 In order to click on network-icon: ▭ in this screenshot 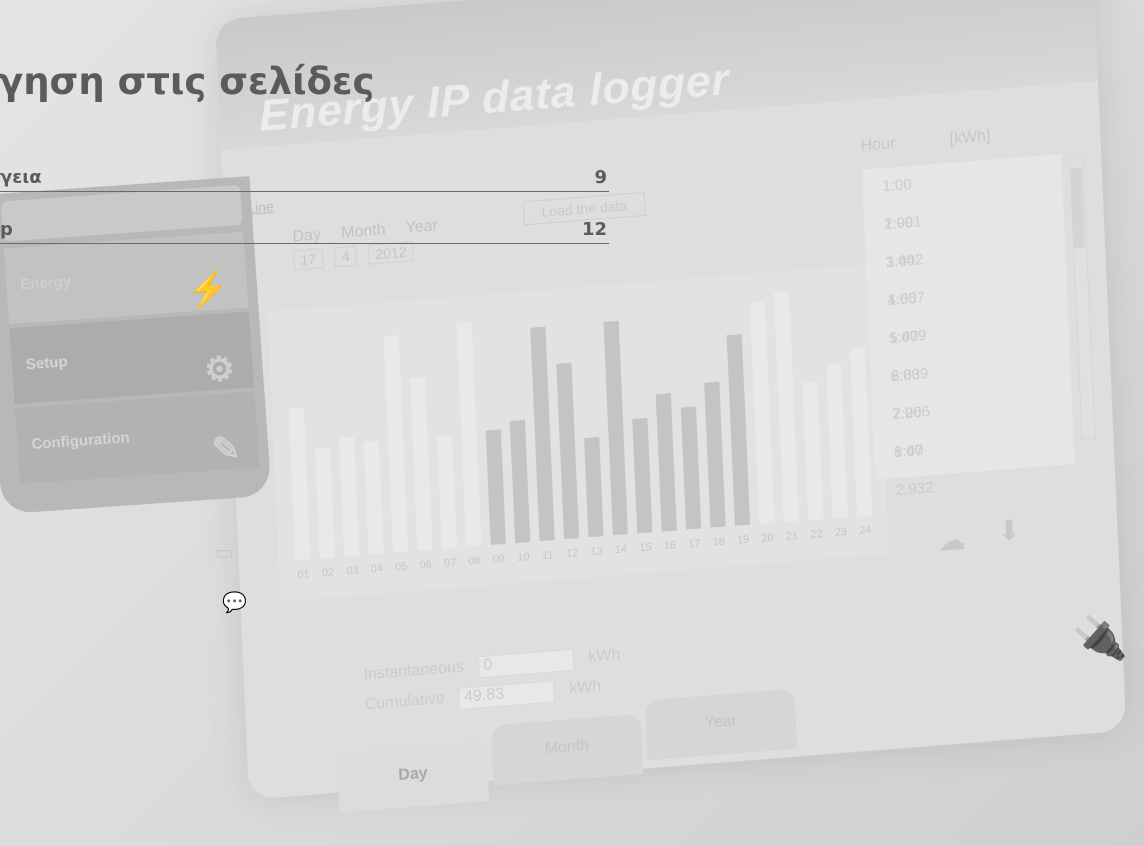, I will do `click(224, 552)`.